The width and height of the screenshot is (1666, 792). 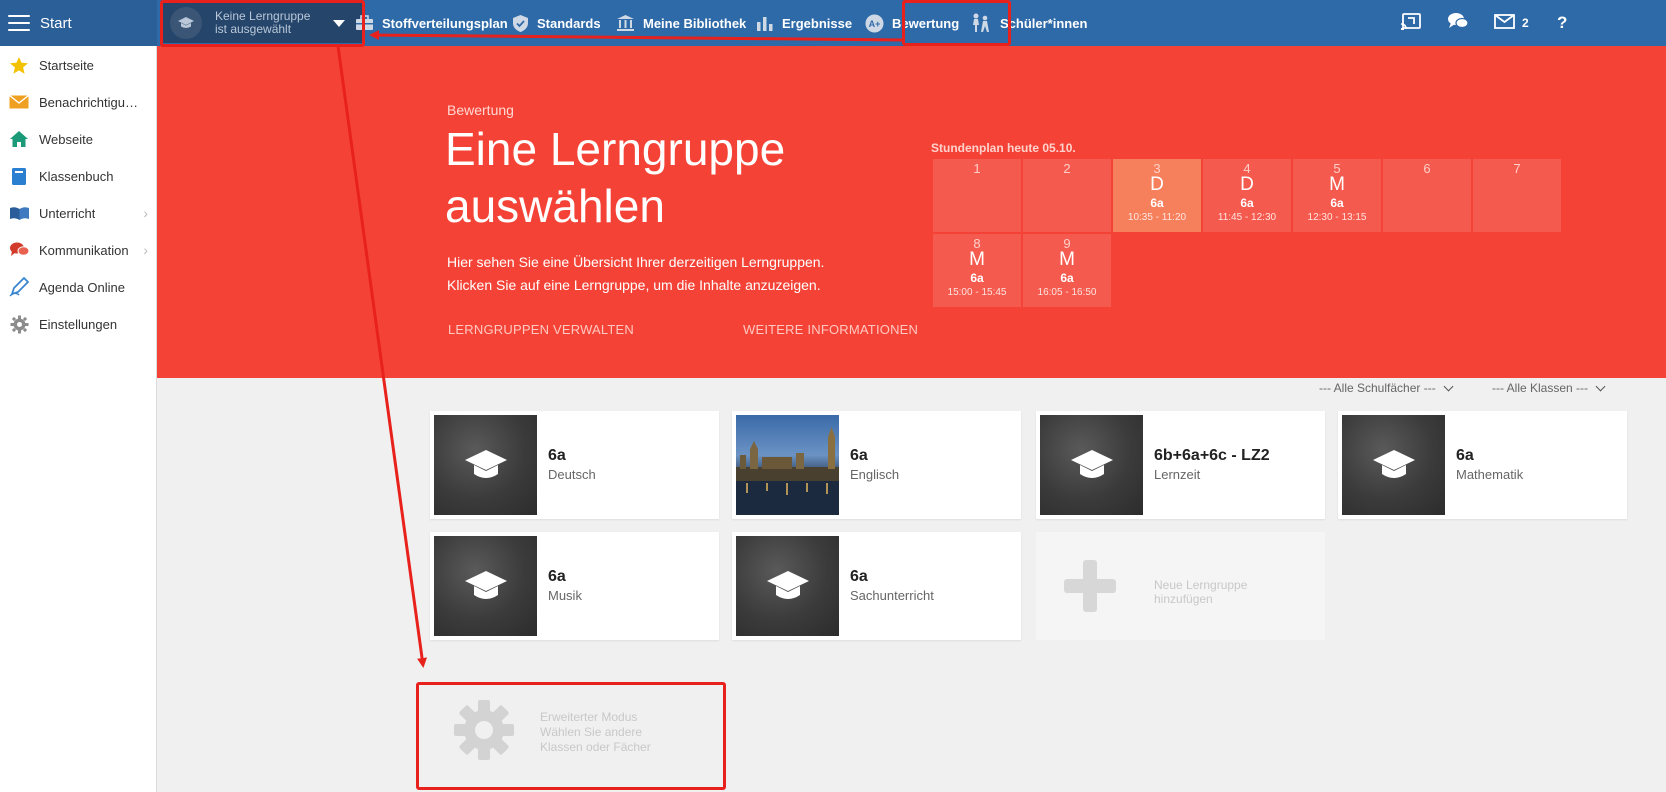 I want to click on subject-filter-select: --- Alle Schulfächer ---, so click(x=1386, y=388).